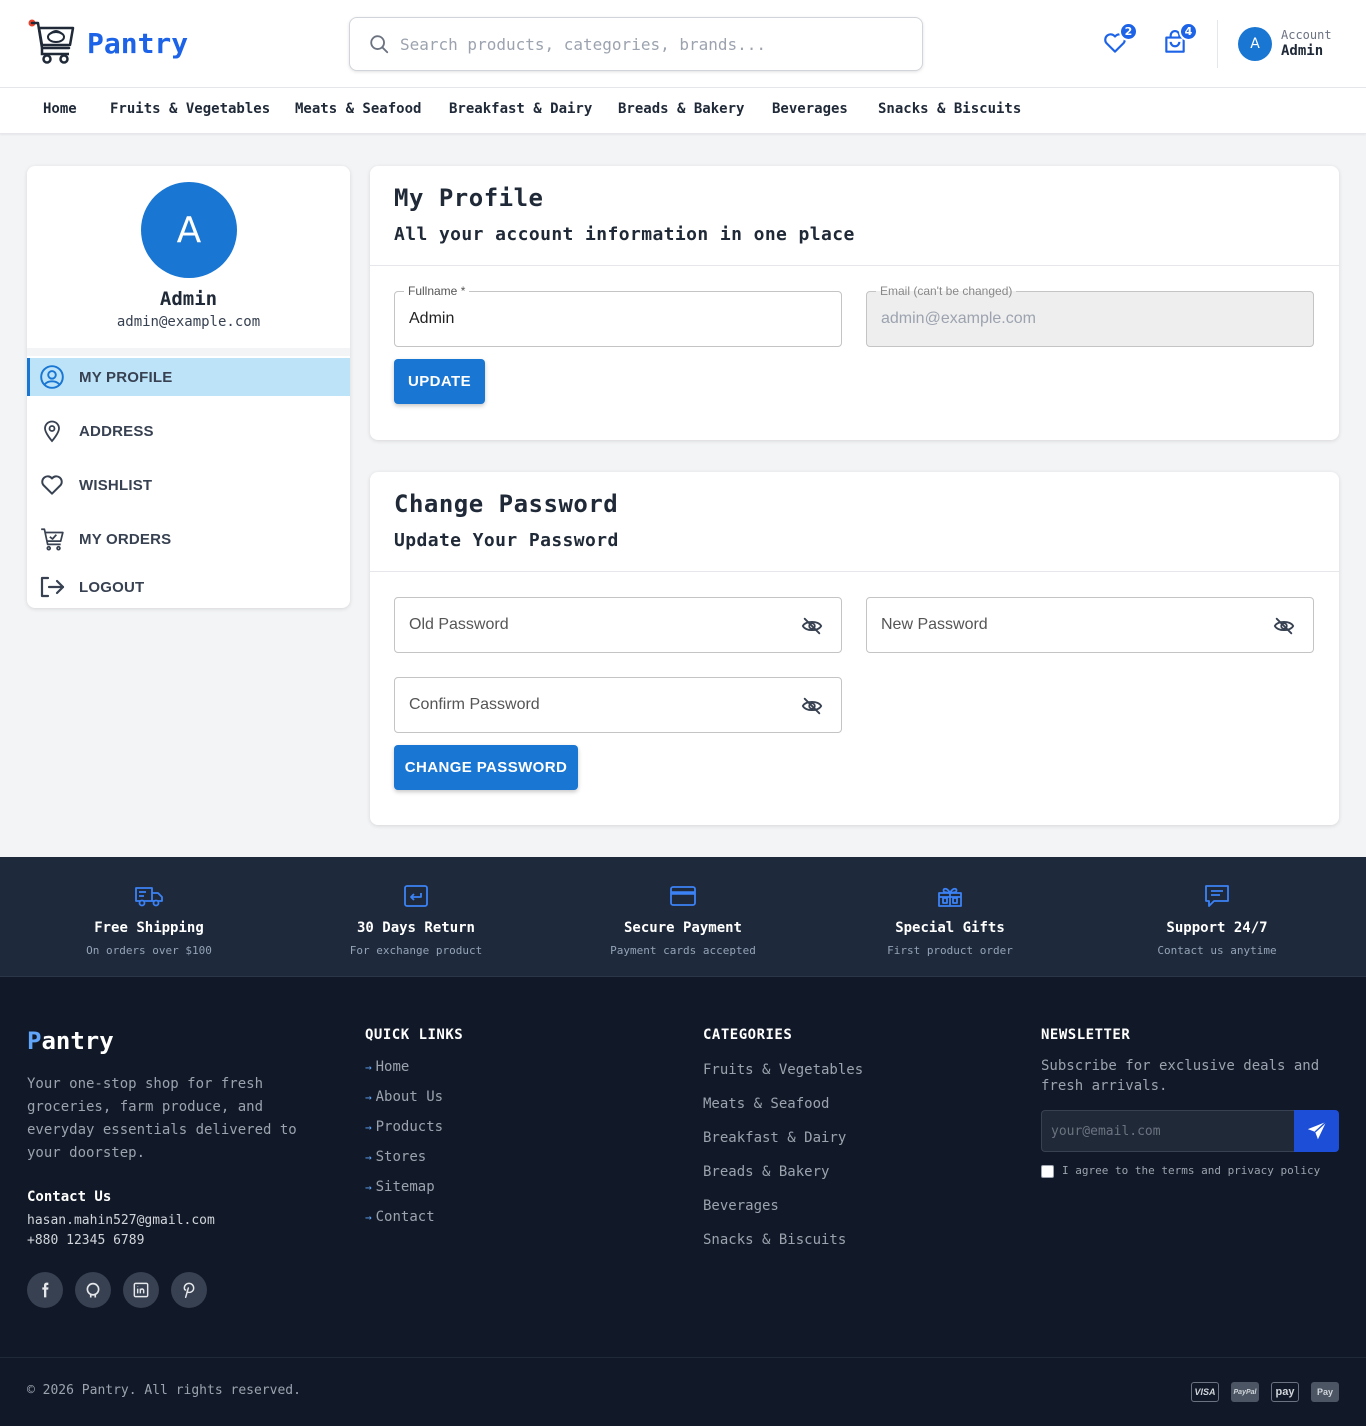  Describe the element at coordinates (415, 928) in the screenshot. I see `feature-title: 30 Days Return` at that location.